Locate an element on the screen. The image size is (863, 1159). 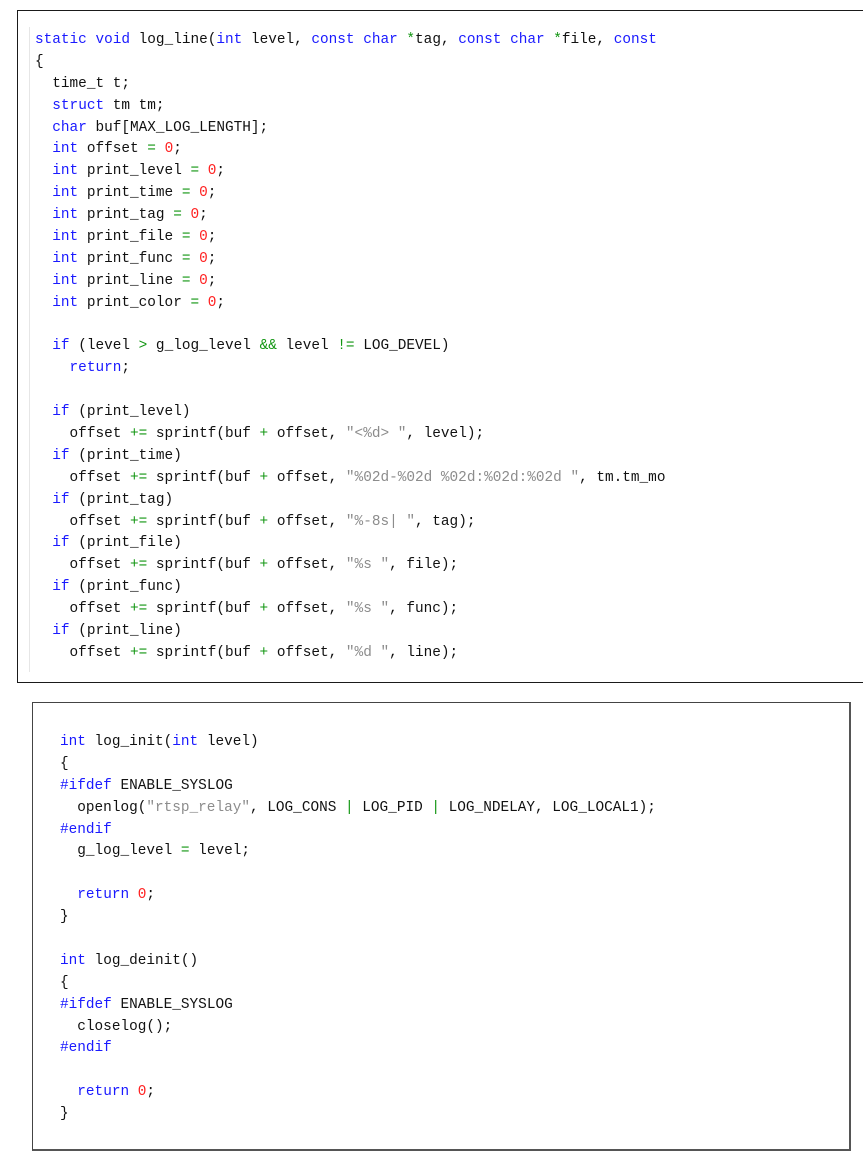
code-text: log_line( is located at coordinates (173, 40).